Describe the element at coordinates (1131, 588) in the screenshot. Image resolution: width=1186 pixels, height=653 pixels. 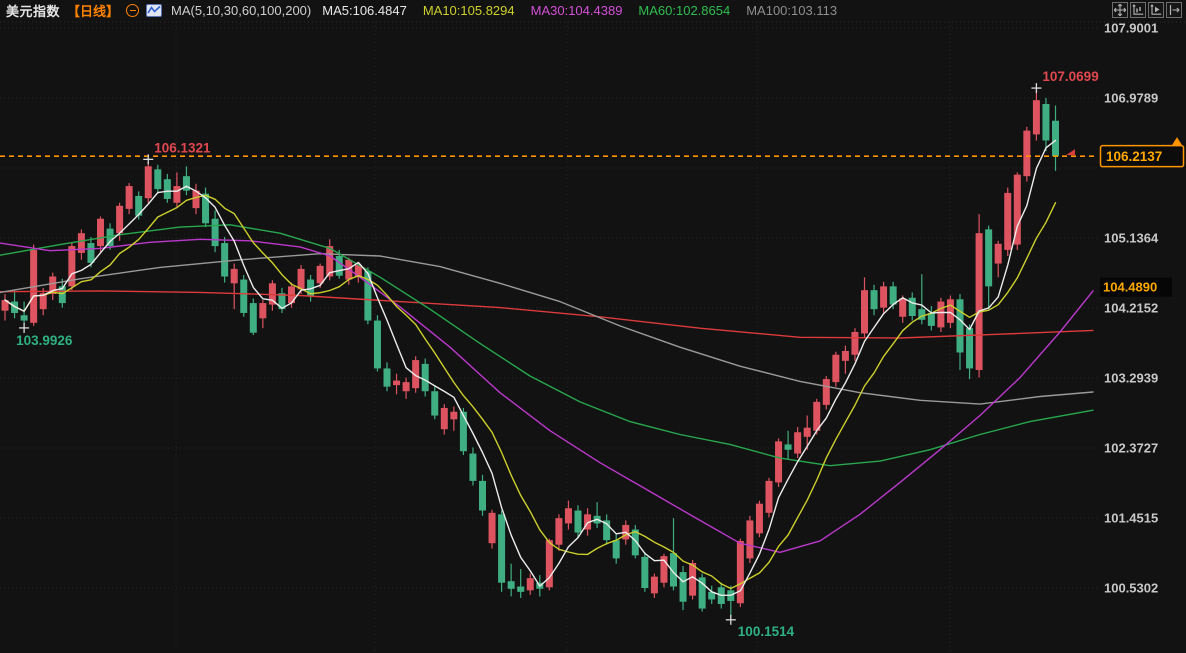
I see `axis-tick-label: 100.5302` at that location.